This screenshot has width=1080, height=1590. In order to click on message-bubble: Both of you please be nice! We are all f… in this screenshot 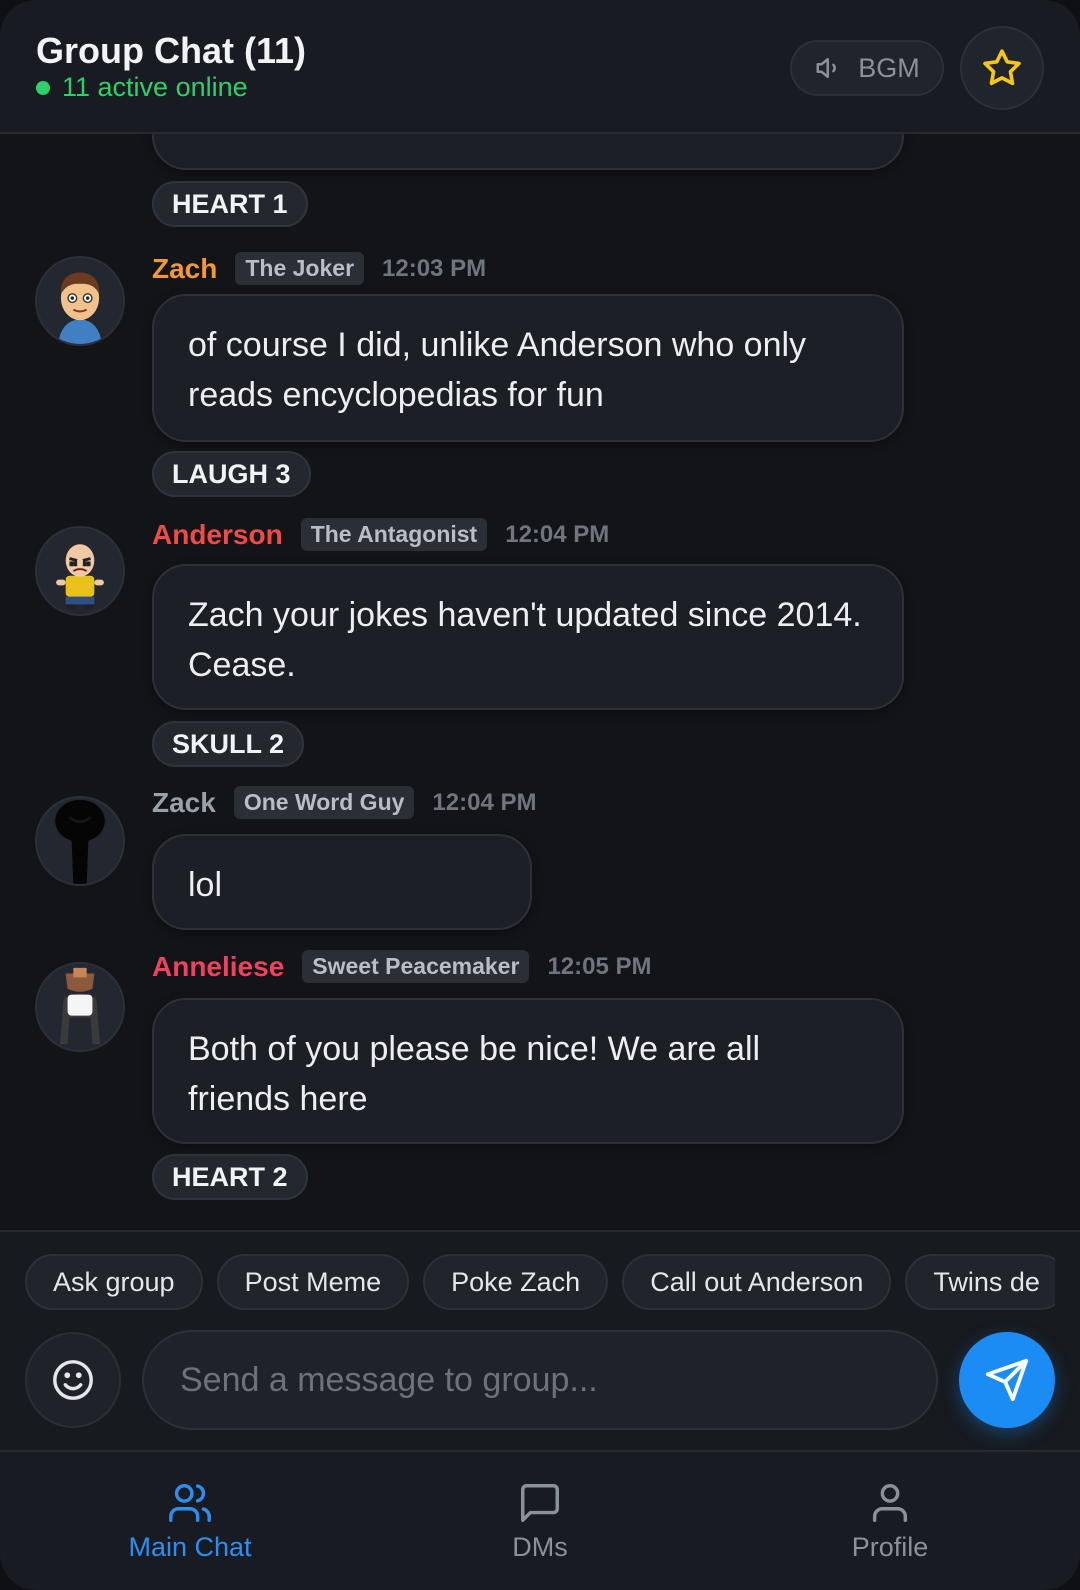, I will do `click(528, 1071)`.